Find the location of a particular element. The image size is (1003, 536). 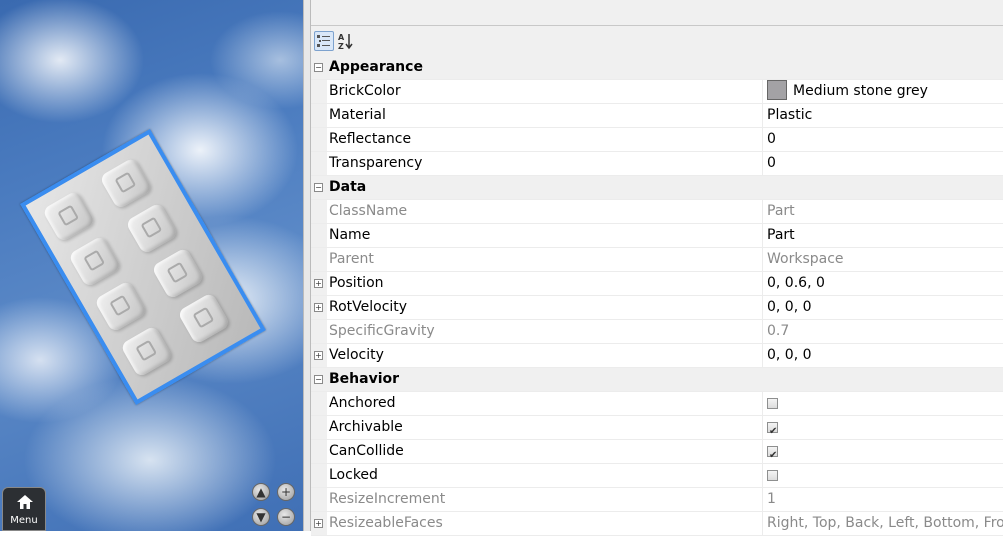

menu-button: Menu is located at coordinates (24, 509).